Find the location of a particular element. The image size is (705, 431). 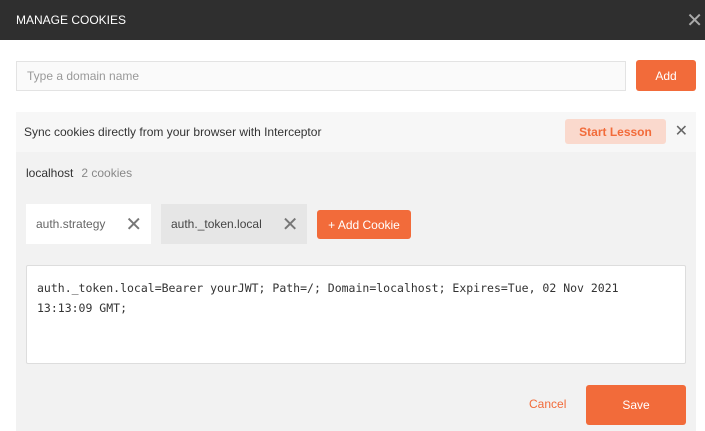

modal-title: MANAGE COOKIES is located at coordinates (71, 20).